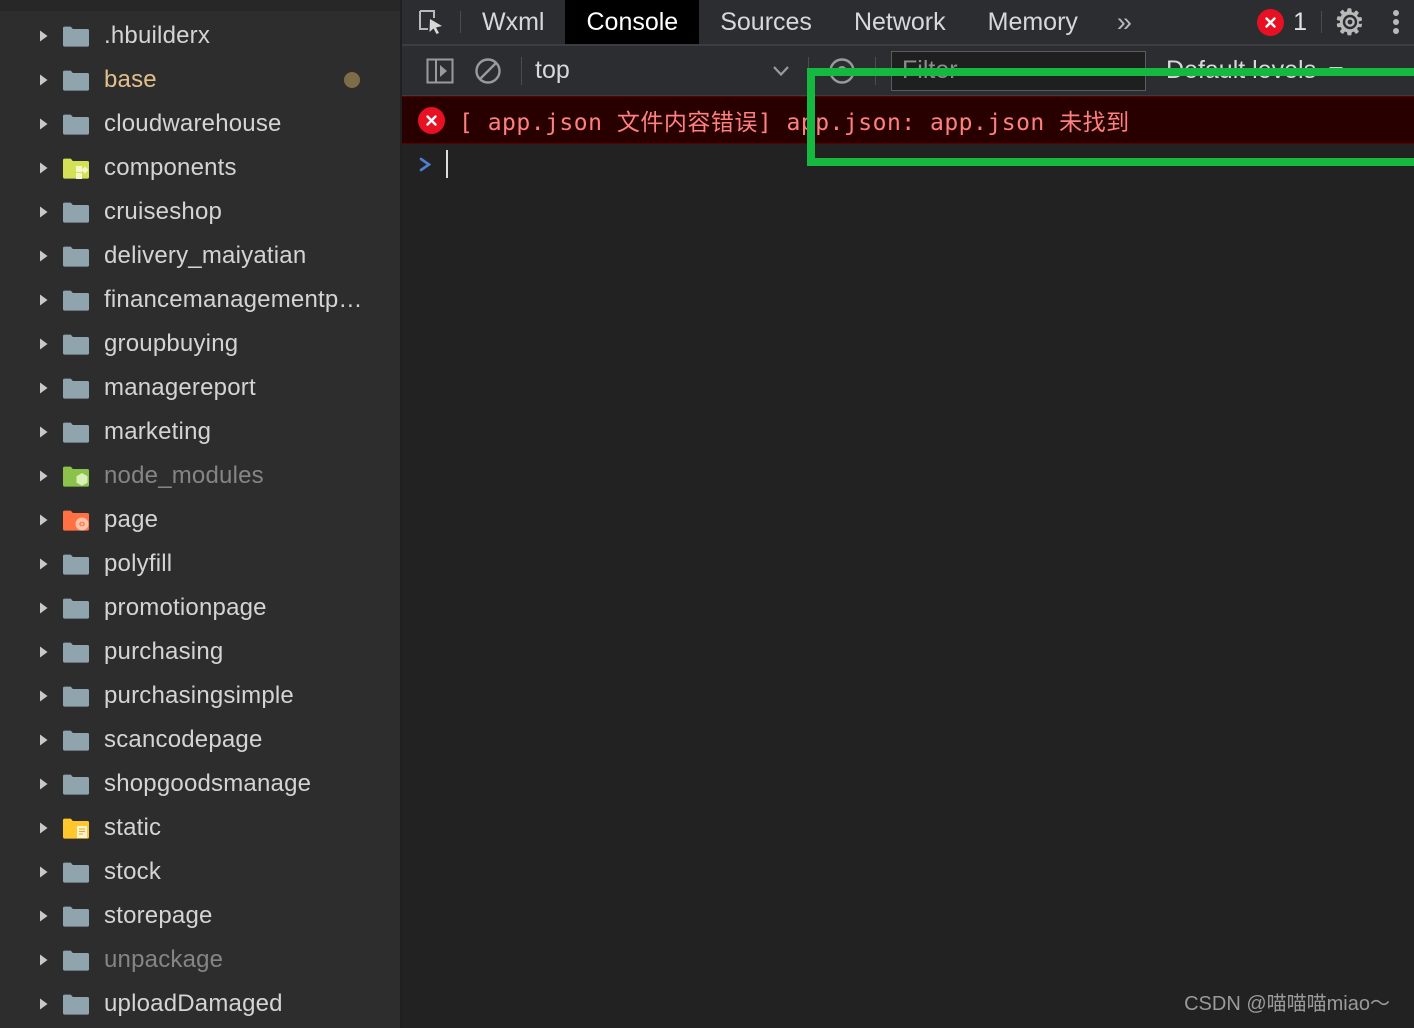 The height and width of the screenshot is (1028, 1414). Describe the element at coordinates (201, 256) in the screenshot. I see `tree-item-delivery_maiyatian: delivery_maiyatian` at that location.